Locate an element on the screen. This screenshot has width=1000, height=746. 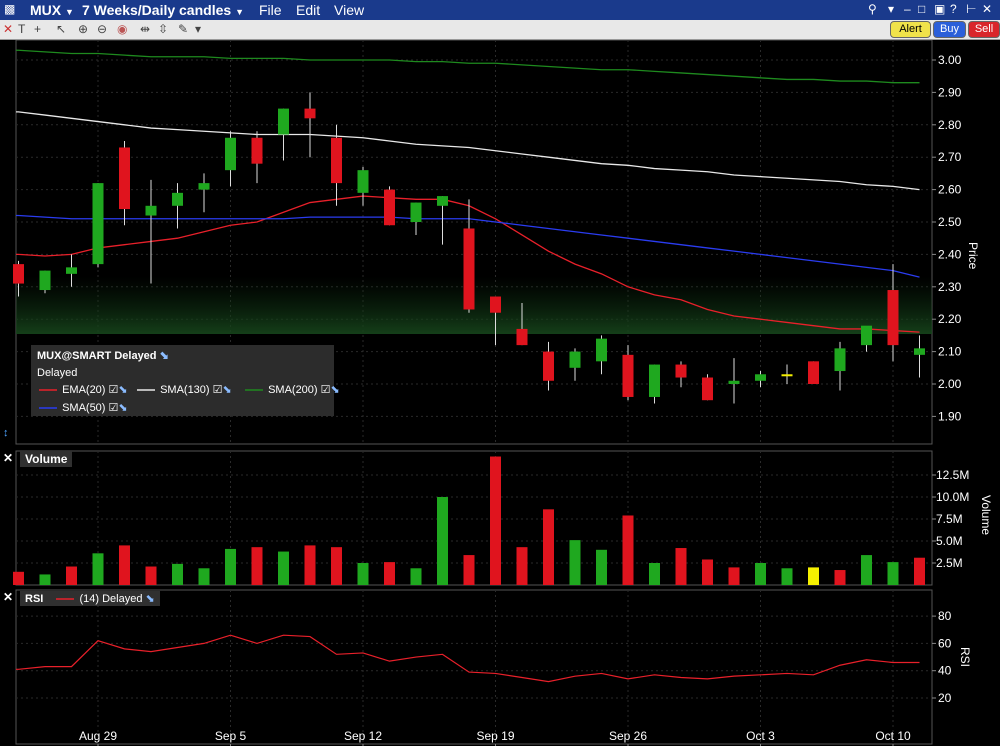
rsi-series-label: (14) Delayed is located at coordinates (111, 599).